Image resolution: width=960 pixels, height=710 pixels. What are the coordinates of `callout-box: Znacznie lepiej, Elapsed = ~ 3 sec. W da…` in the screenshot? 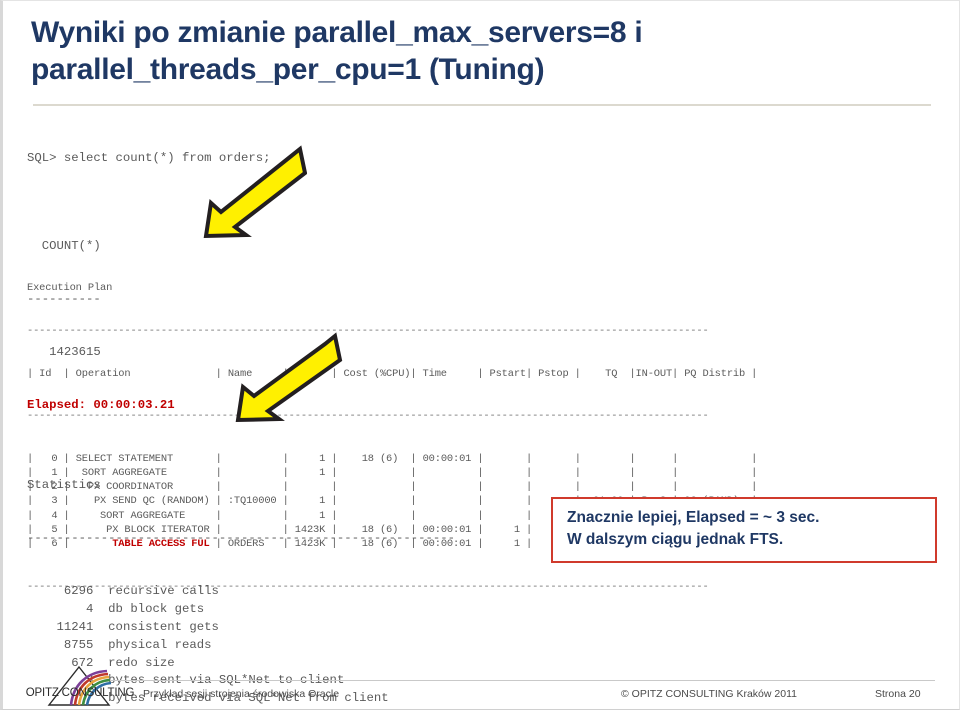 It's located at (744, 530).